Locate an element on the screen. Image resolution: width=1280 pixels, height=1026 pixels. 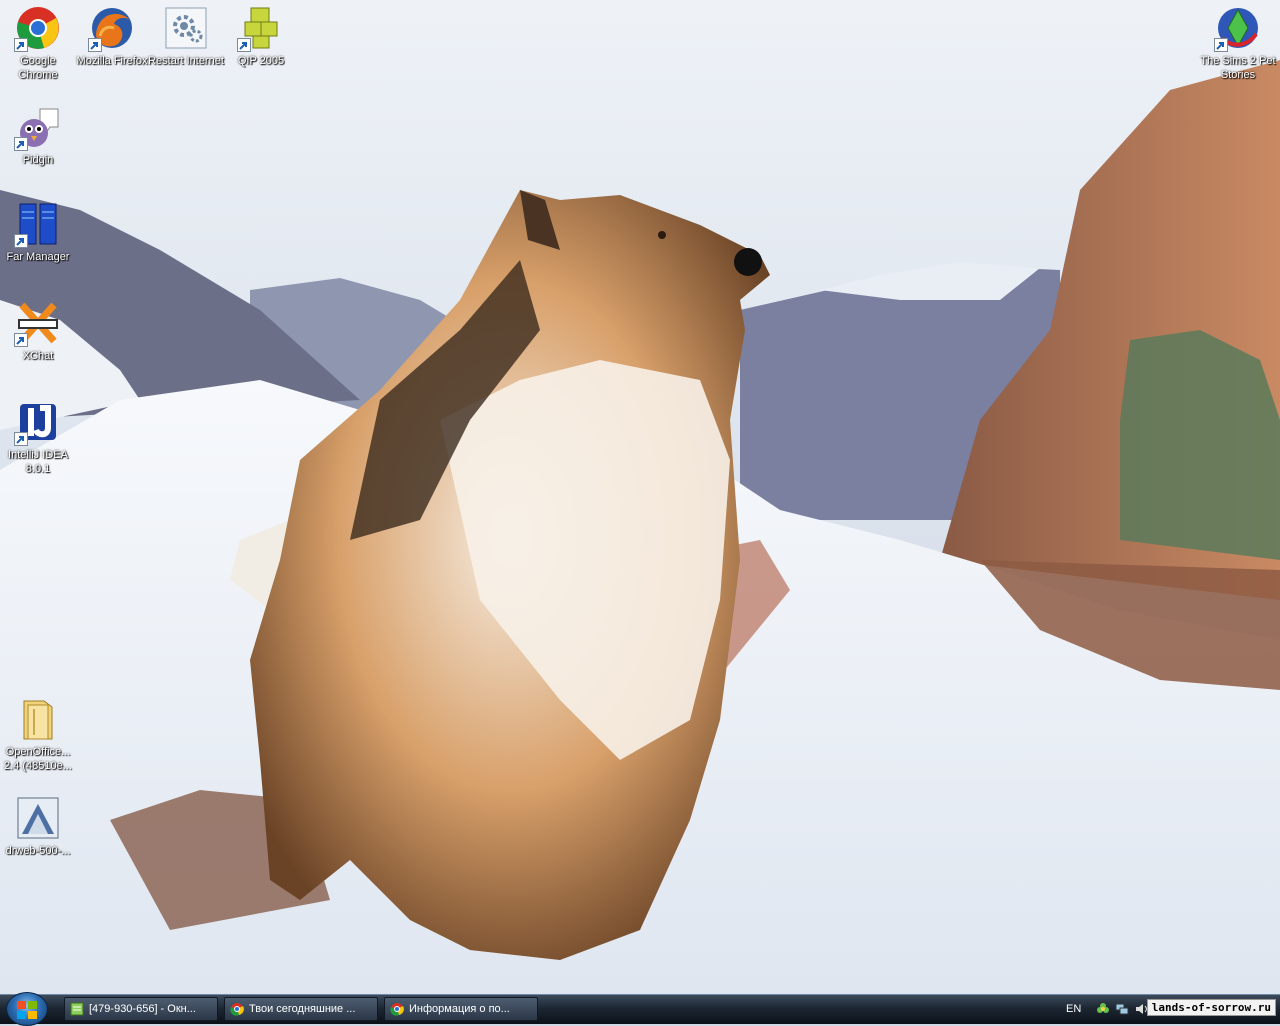
desktop-icon-label: IntelliJ IDEA 8.0.1 is located at coordinates (38, 462).